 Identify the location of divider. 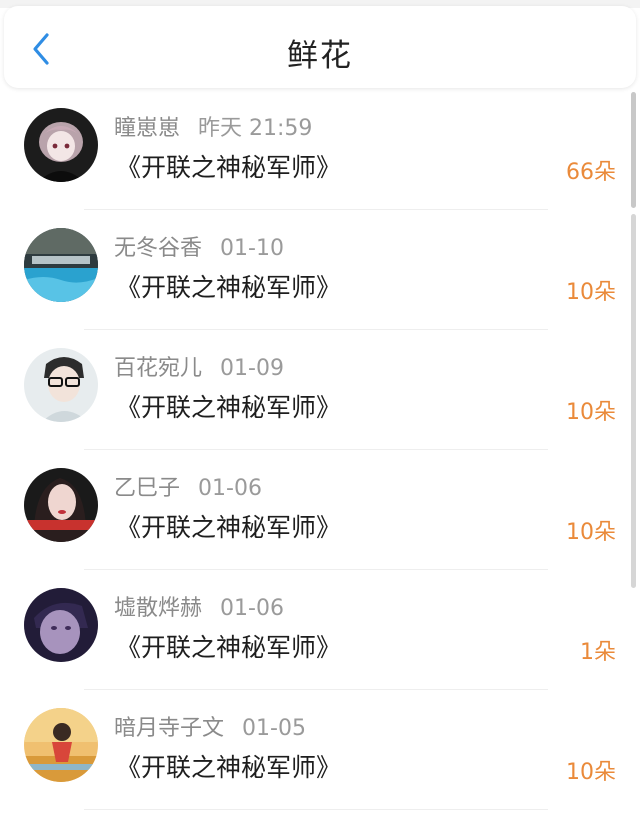
(316, 809).